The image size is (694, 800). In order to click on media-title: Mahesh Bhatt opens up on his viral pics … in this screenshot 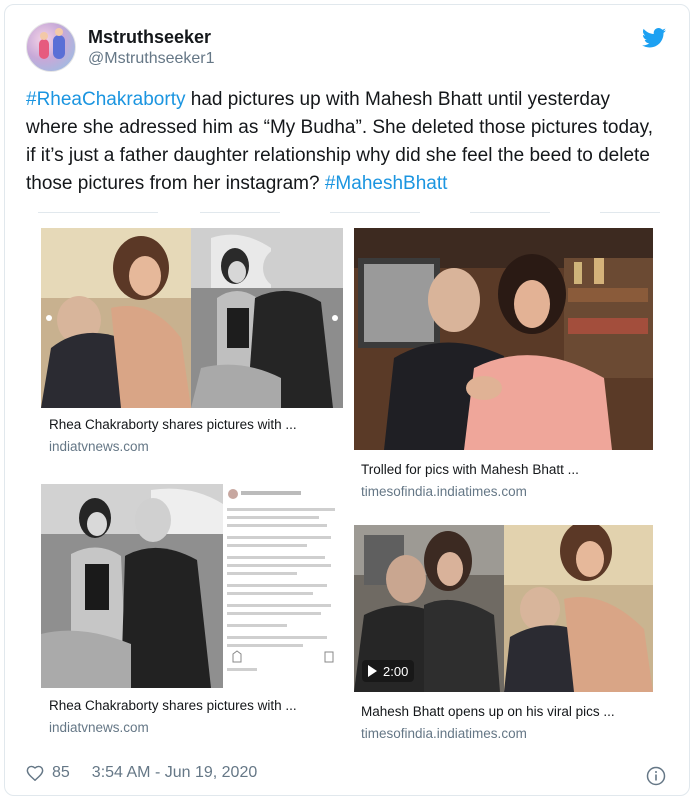, I will do `click(488, 711)`.